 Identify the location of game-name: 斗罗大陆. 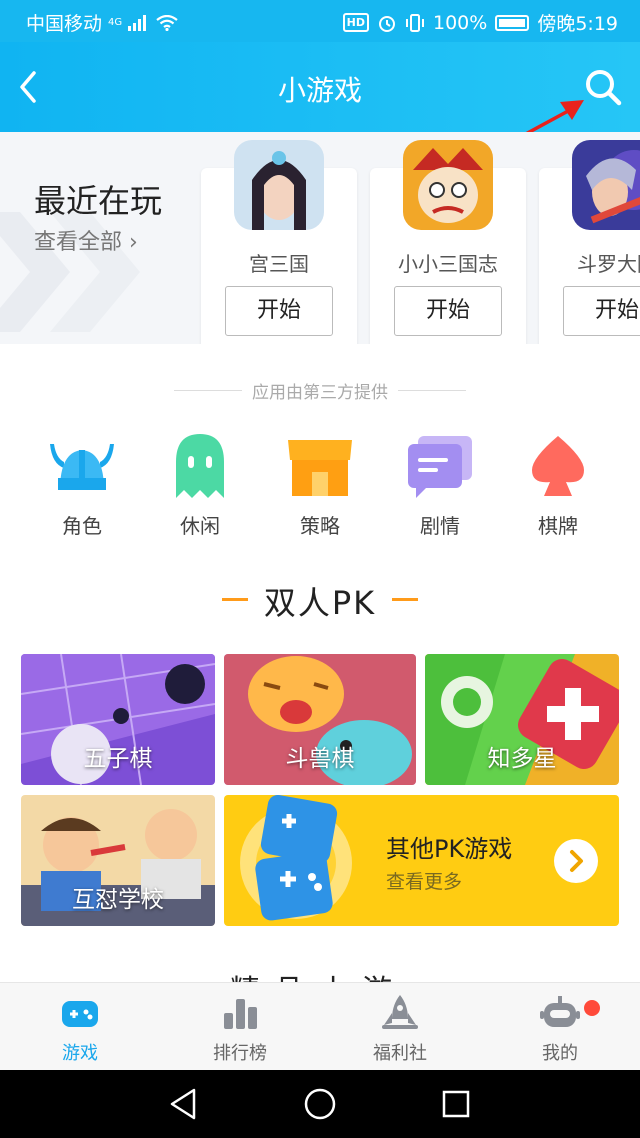
(608, 264).